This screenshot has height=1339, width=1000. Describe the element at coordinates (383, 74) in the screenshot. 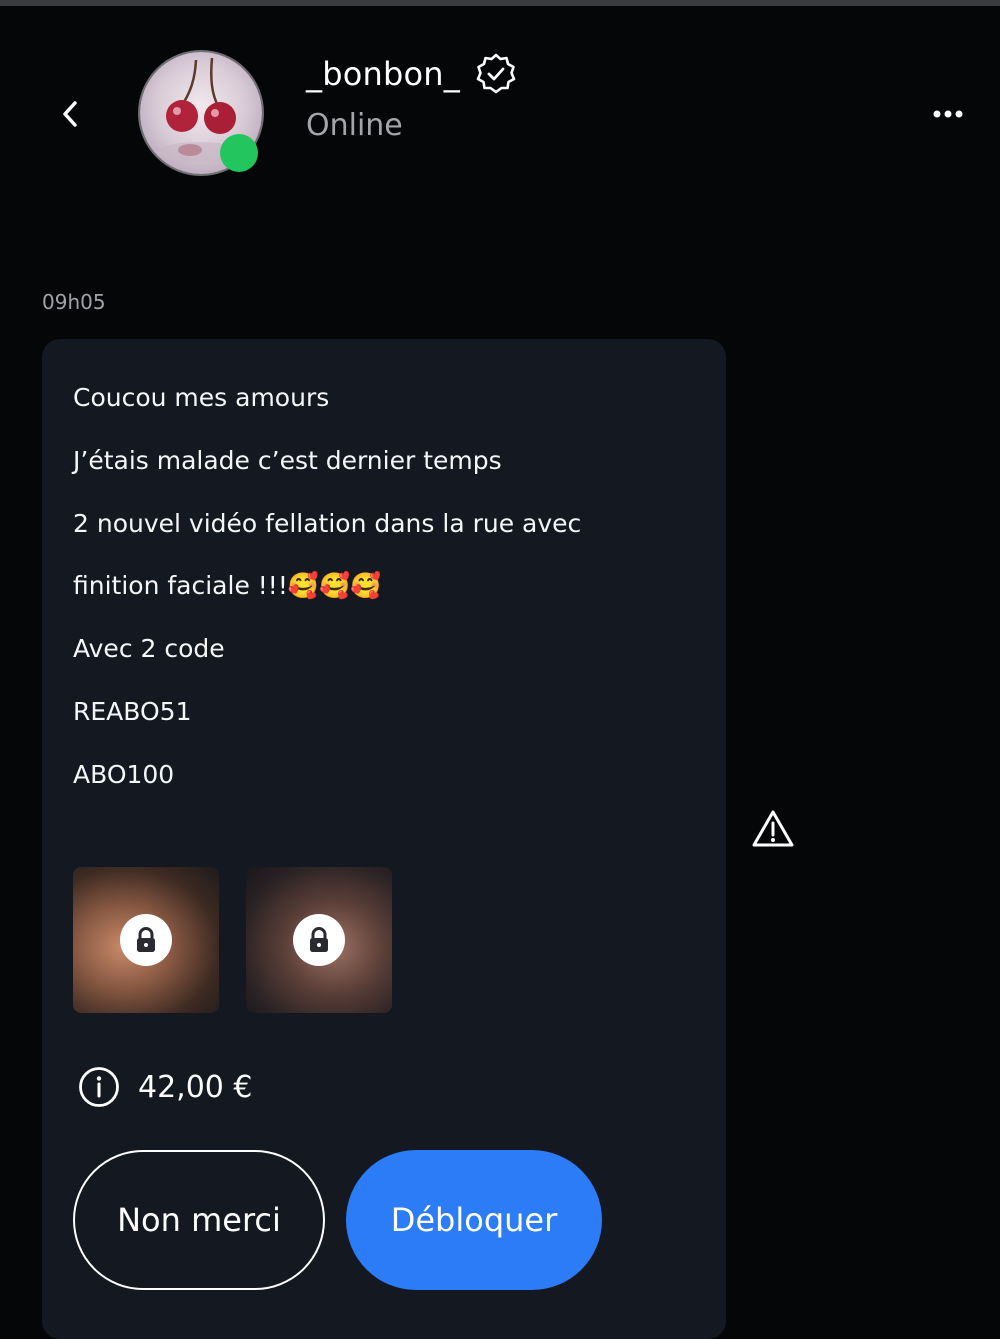

I see `username: _bonbon_` at that location.